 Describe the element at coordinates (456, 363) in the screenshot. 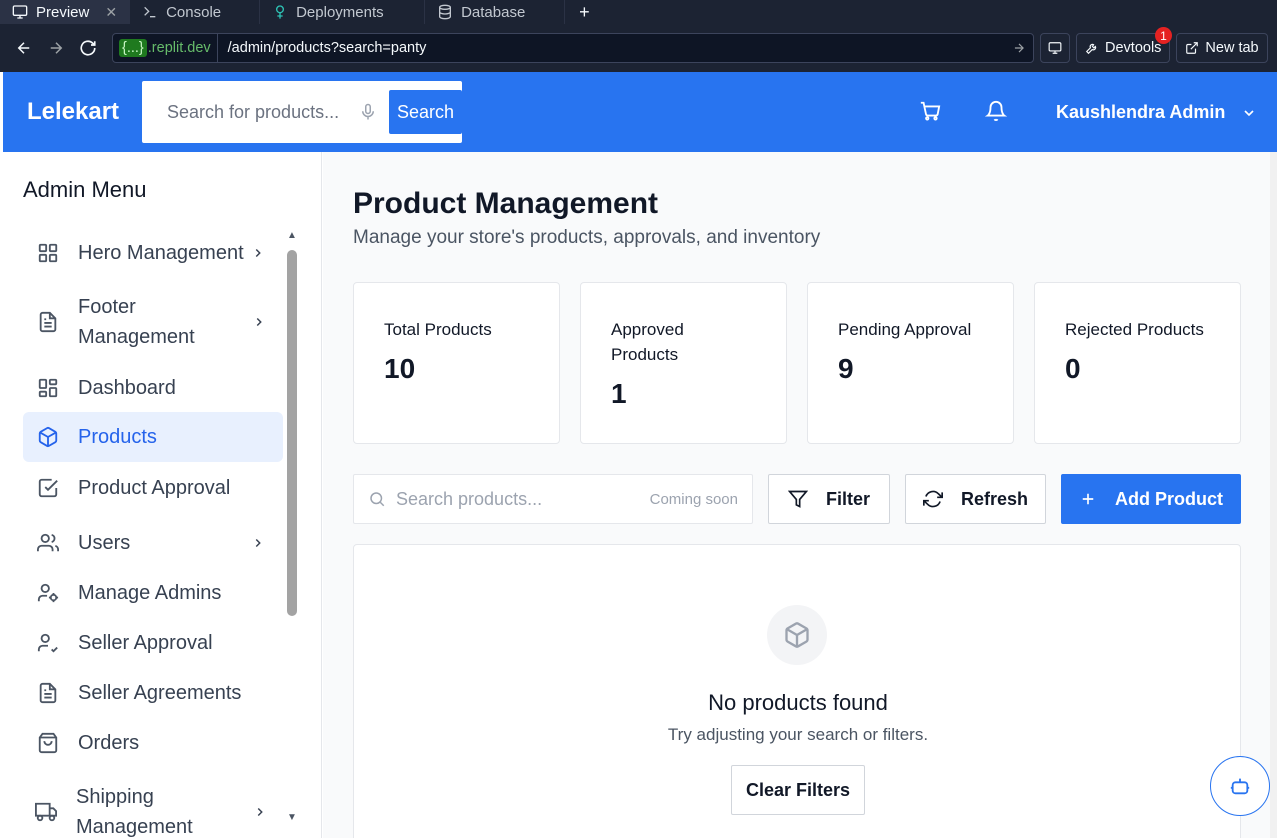

I see `stat-card-total: Total Products 10` at that location.